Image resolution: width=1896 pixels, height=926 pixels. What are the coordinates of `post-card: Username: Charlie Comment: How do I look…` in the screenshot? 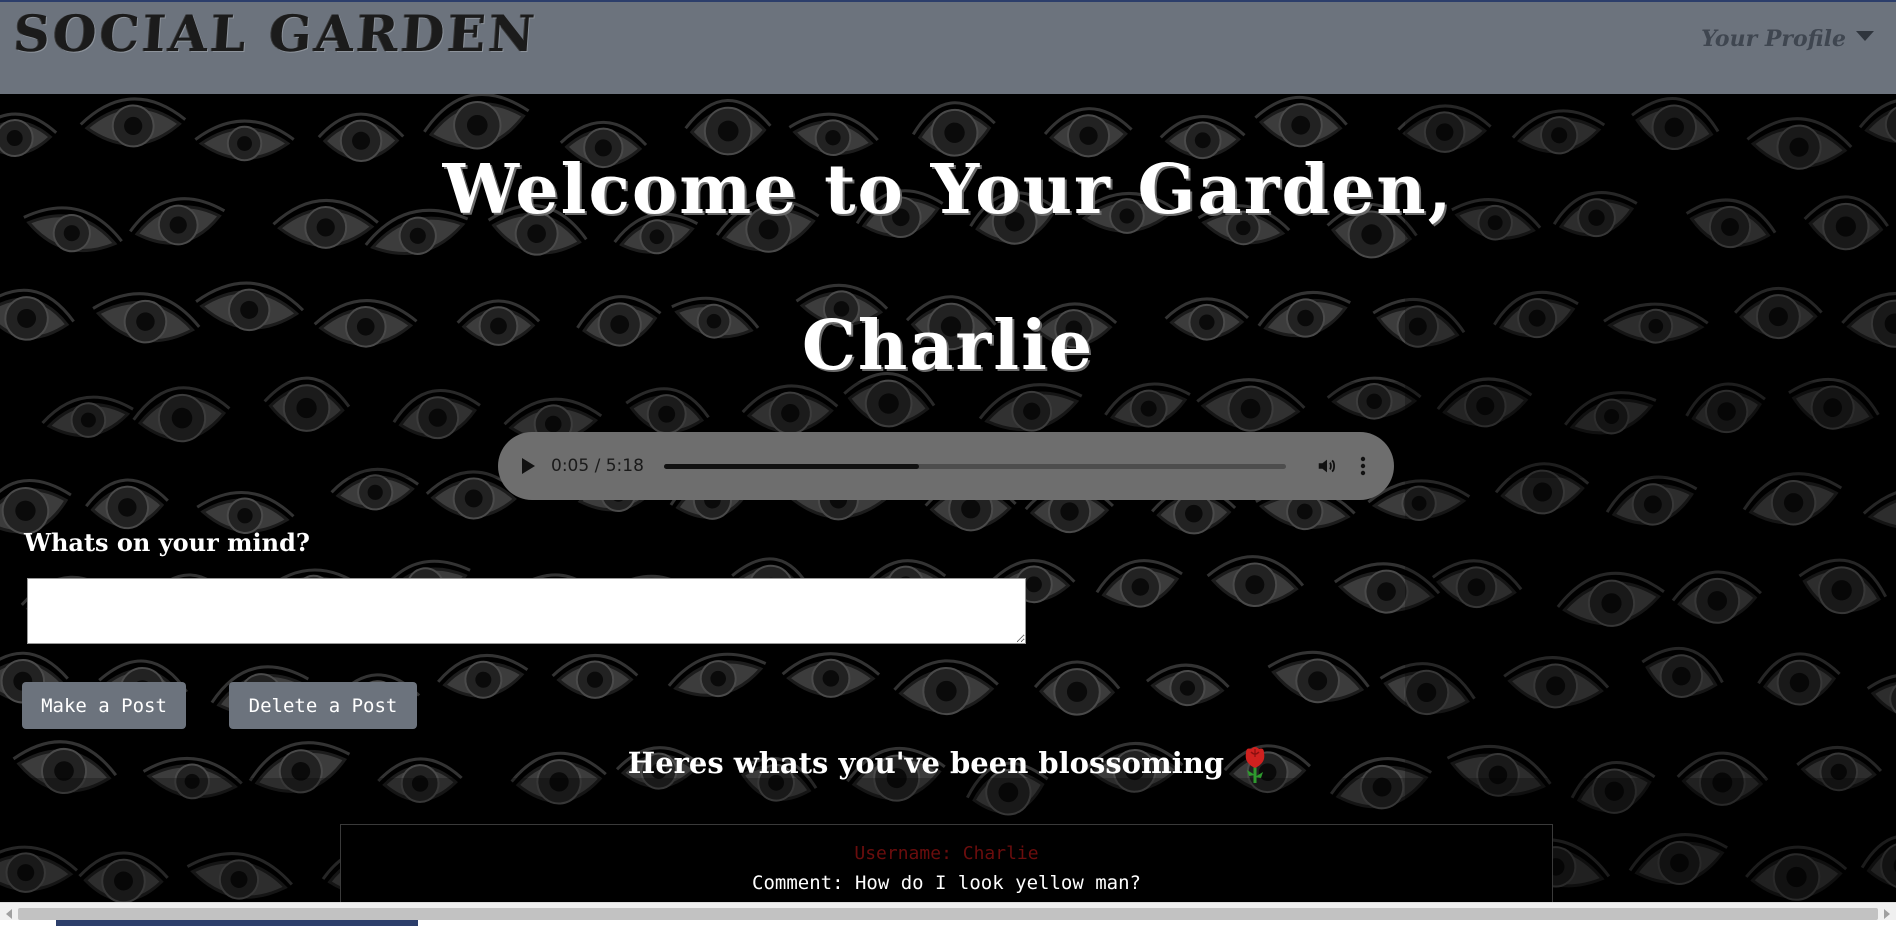 It's located at (946, 864).